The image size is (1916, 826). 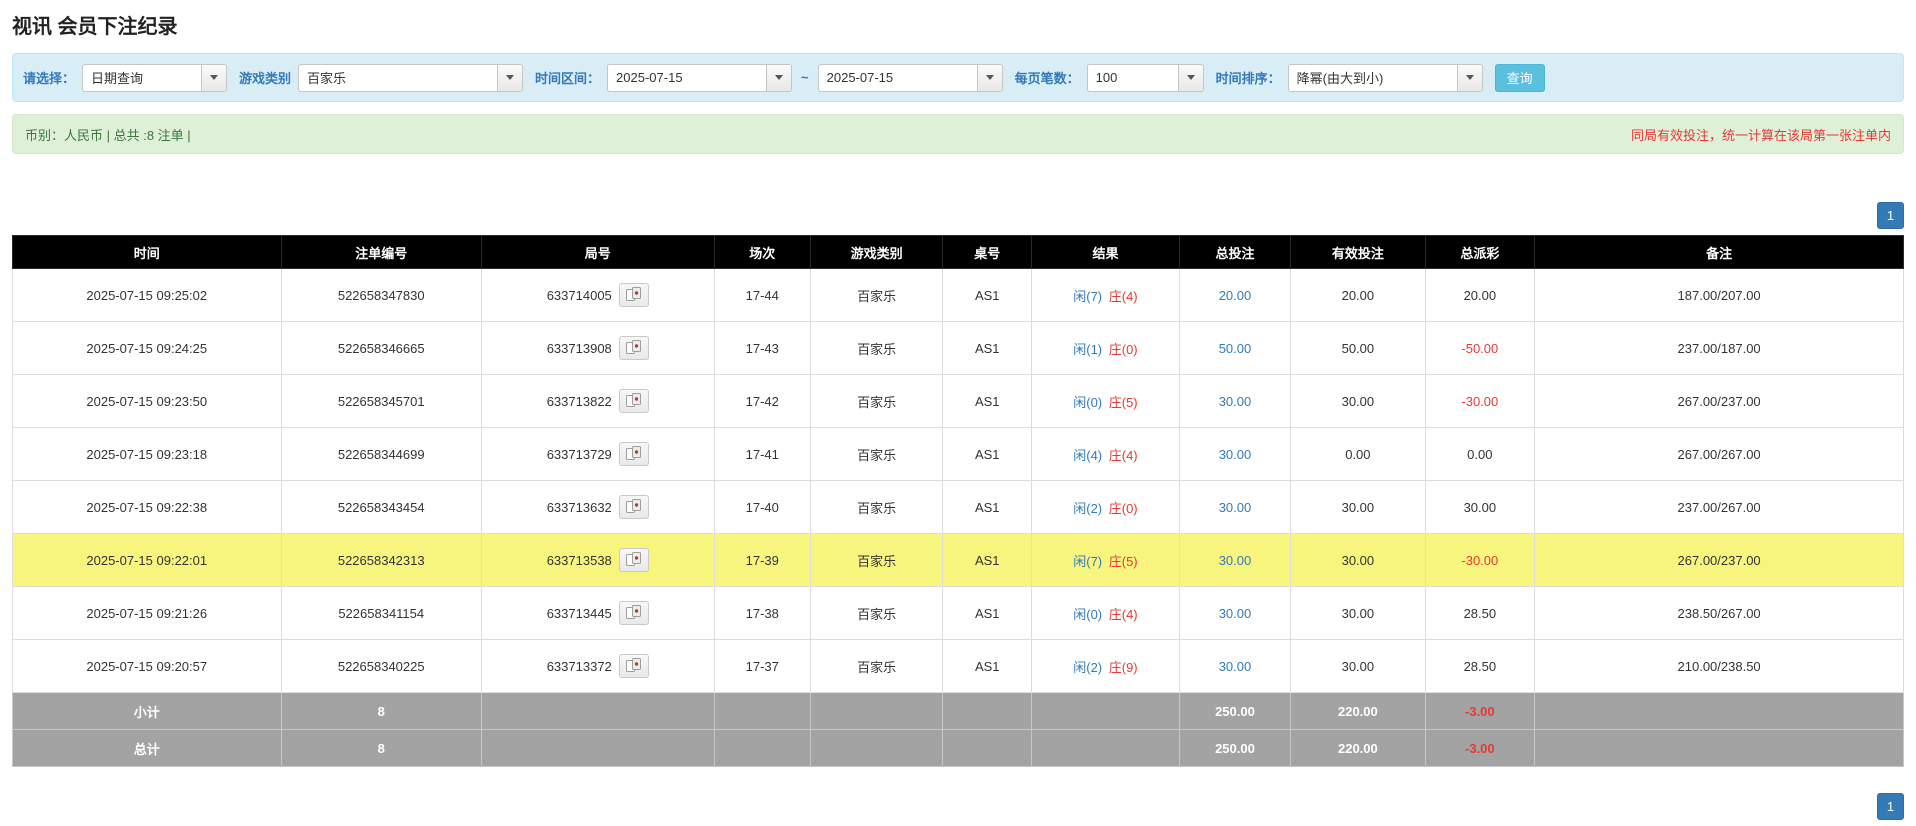 I want to click on cell-session: 17-39, so click(x=762, y=560).